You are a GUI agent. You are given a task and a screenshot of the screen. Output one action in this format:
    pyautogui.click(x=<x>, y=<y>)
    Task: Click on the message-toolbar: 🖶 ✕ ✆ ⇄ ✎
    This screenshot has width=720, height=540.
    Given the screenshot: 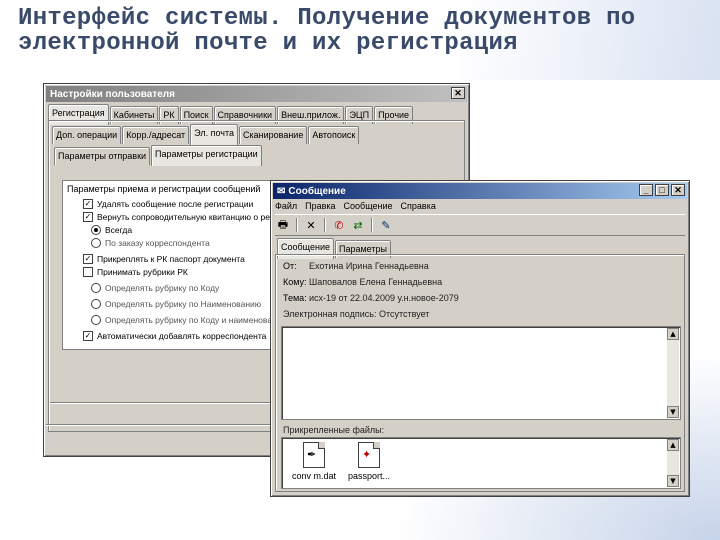 What is the action you would take?
    pyautogui.click(x=480, y=225)
    